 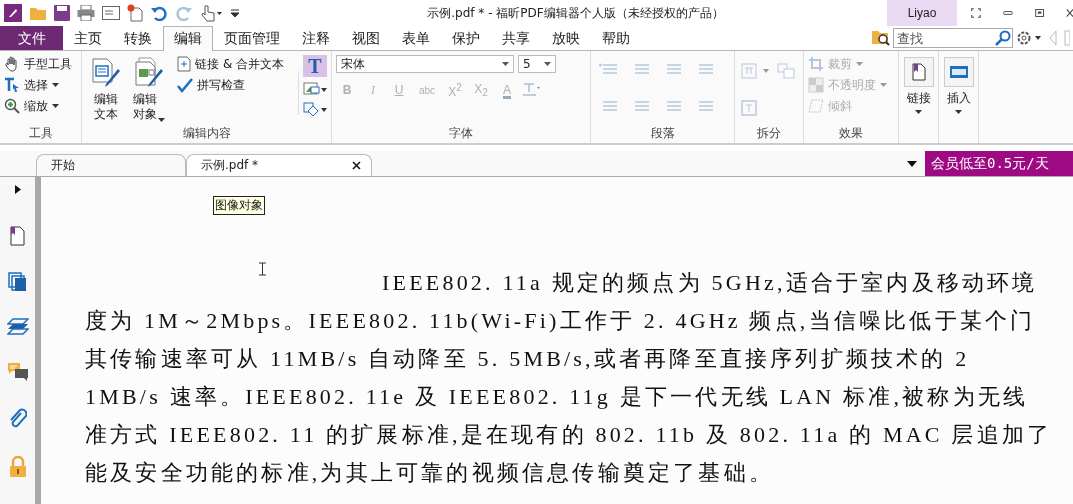 What do you see at coordinates (279, 165) in the screenshot?
I see `document-tab: 示例.pdf *` at bounding box center [279, 165].